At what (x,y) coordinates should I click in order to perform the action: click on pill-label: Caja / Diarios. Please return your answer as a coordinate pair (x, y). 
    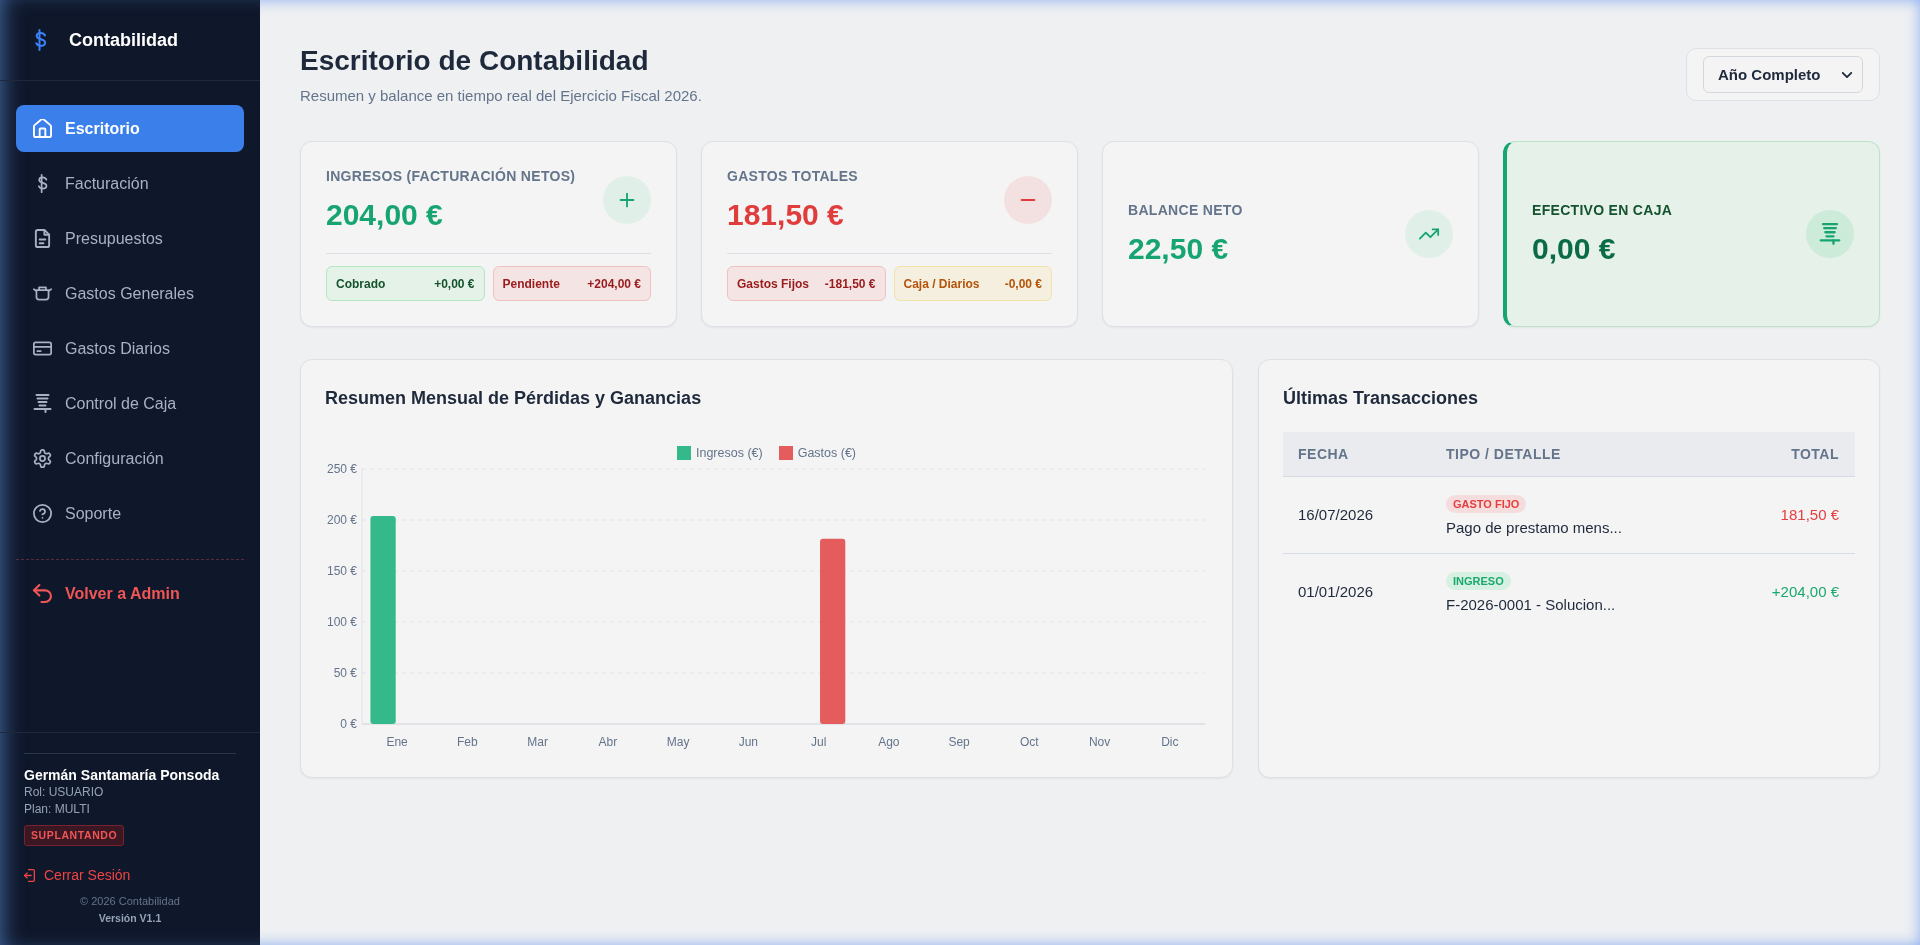
    Looking at the image, I should click on (941, 283).